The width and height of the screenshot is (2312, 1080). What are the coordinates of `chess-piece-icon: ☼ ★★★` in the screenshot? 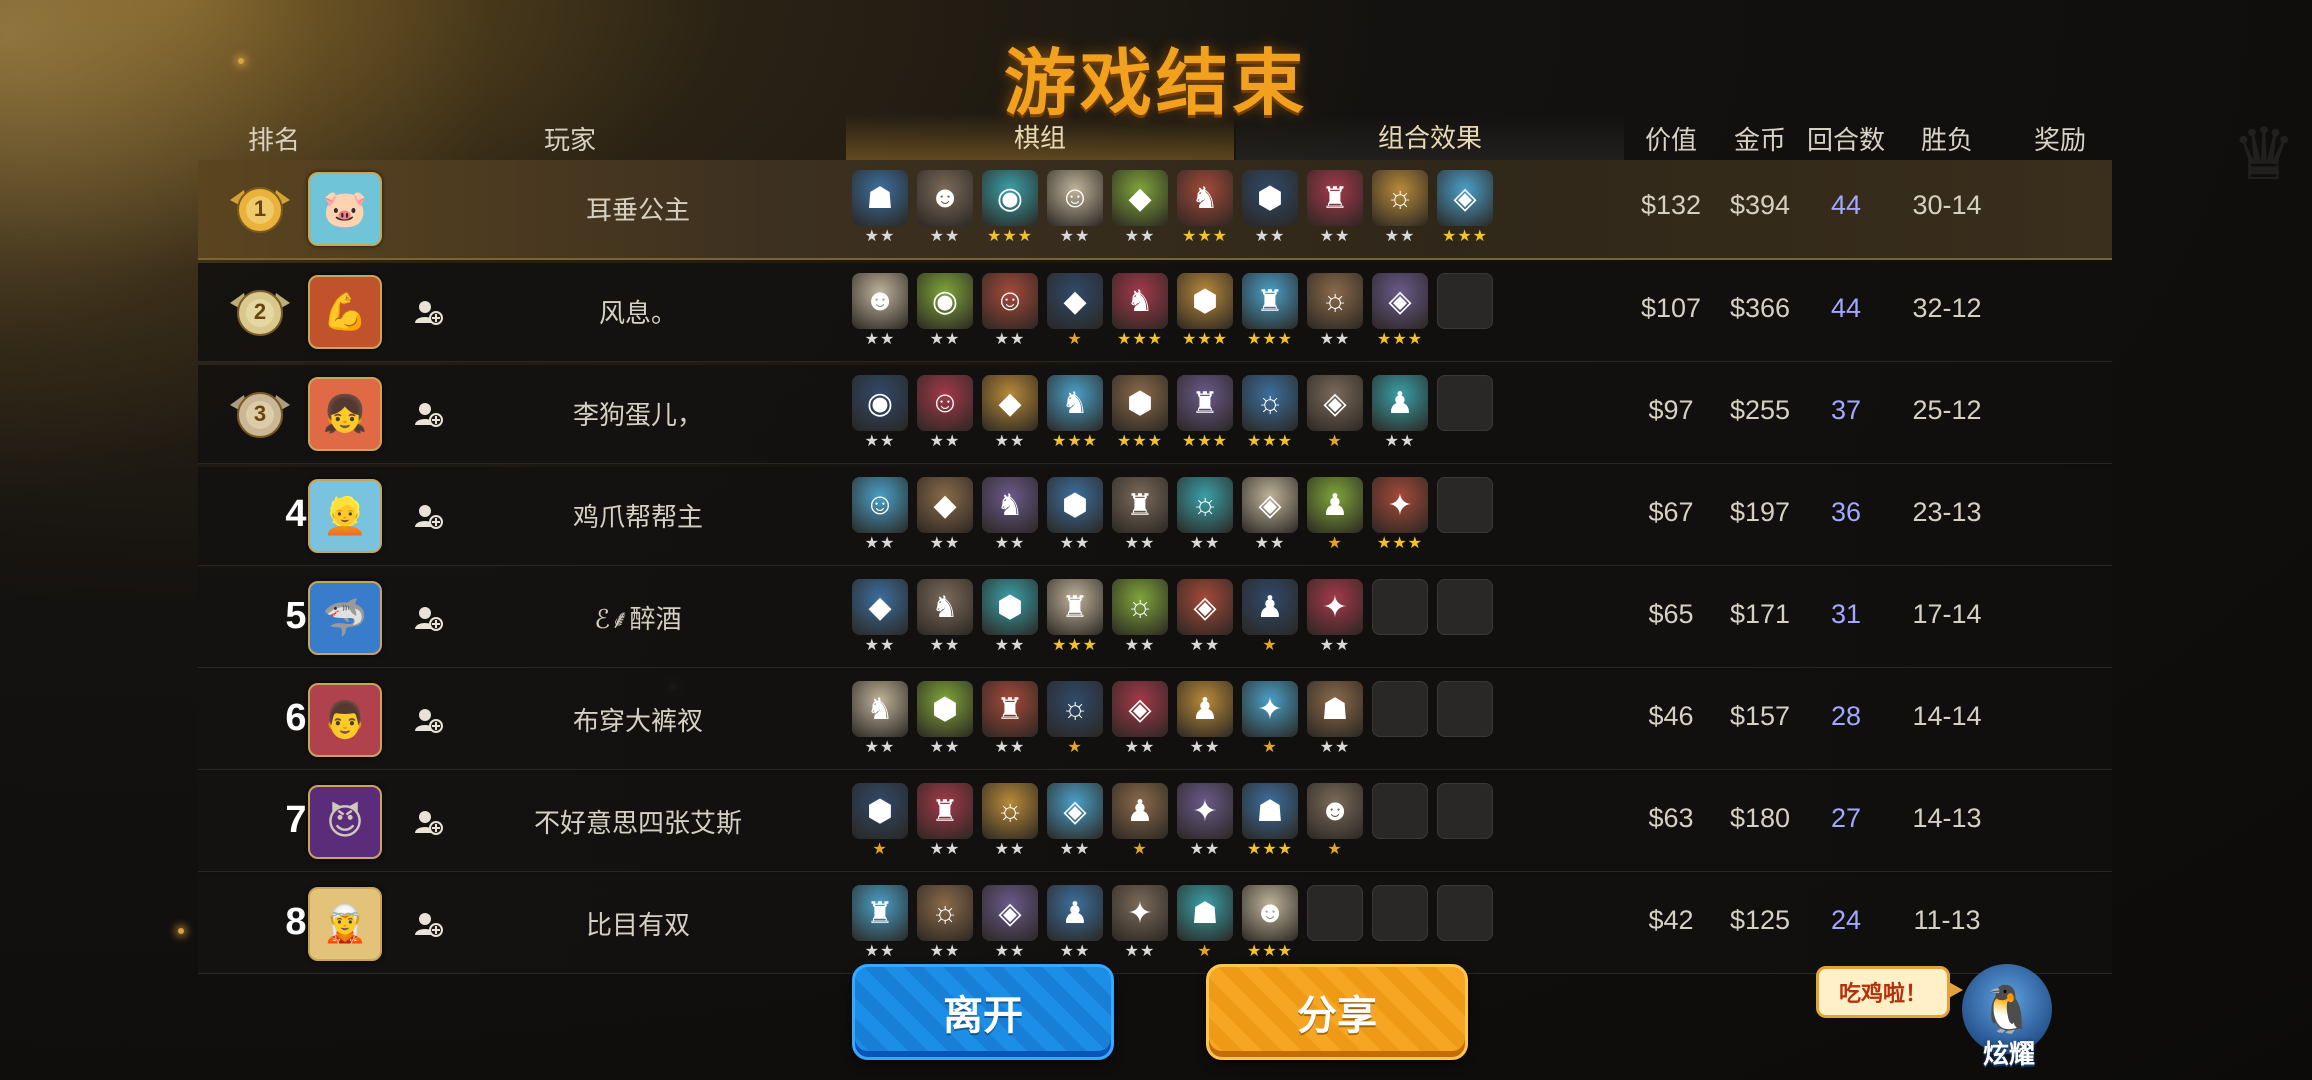 It's located at (1270, 412).